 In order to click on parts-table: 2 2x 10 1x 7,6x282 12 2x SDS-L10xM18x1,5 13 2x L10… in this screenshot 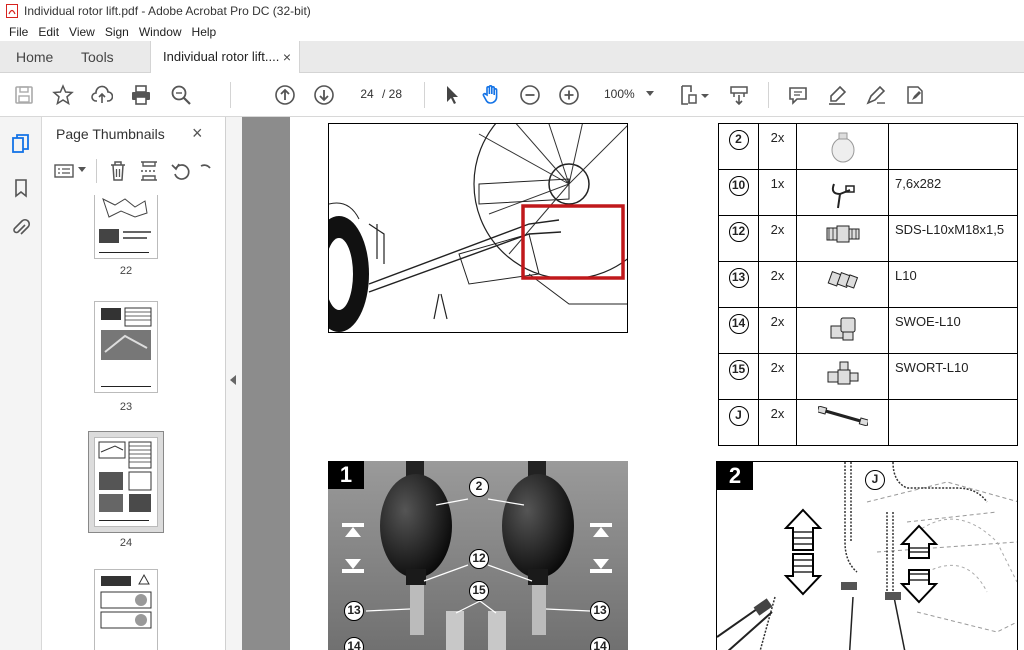, I will do `click(868, 284)`.